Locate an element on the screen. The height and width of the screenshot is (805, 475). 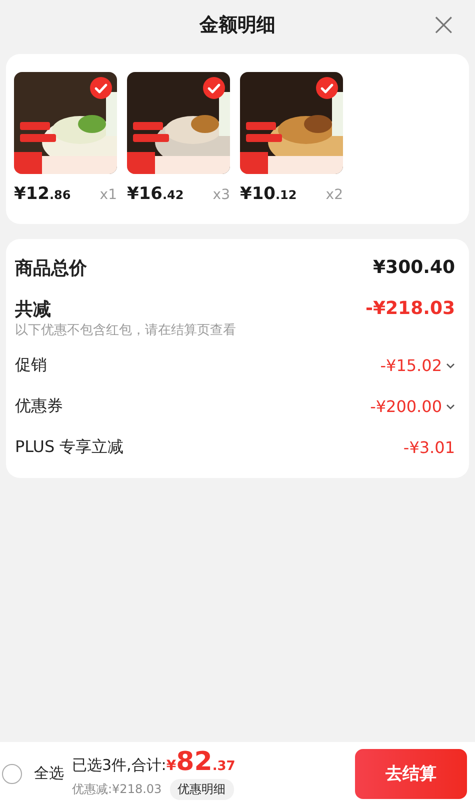
summary-label: 商品总价 is located at coordinates (51, 268).